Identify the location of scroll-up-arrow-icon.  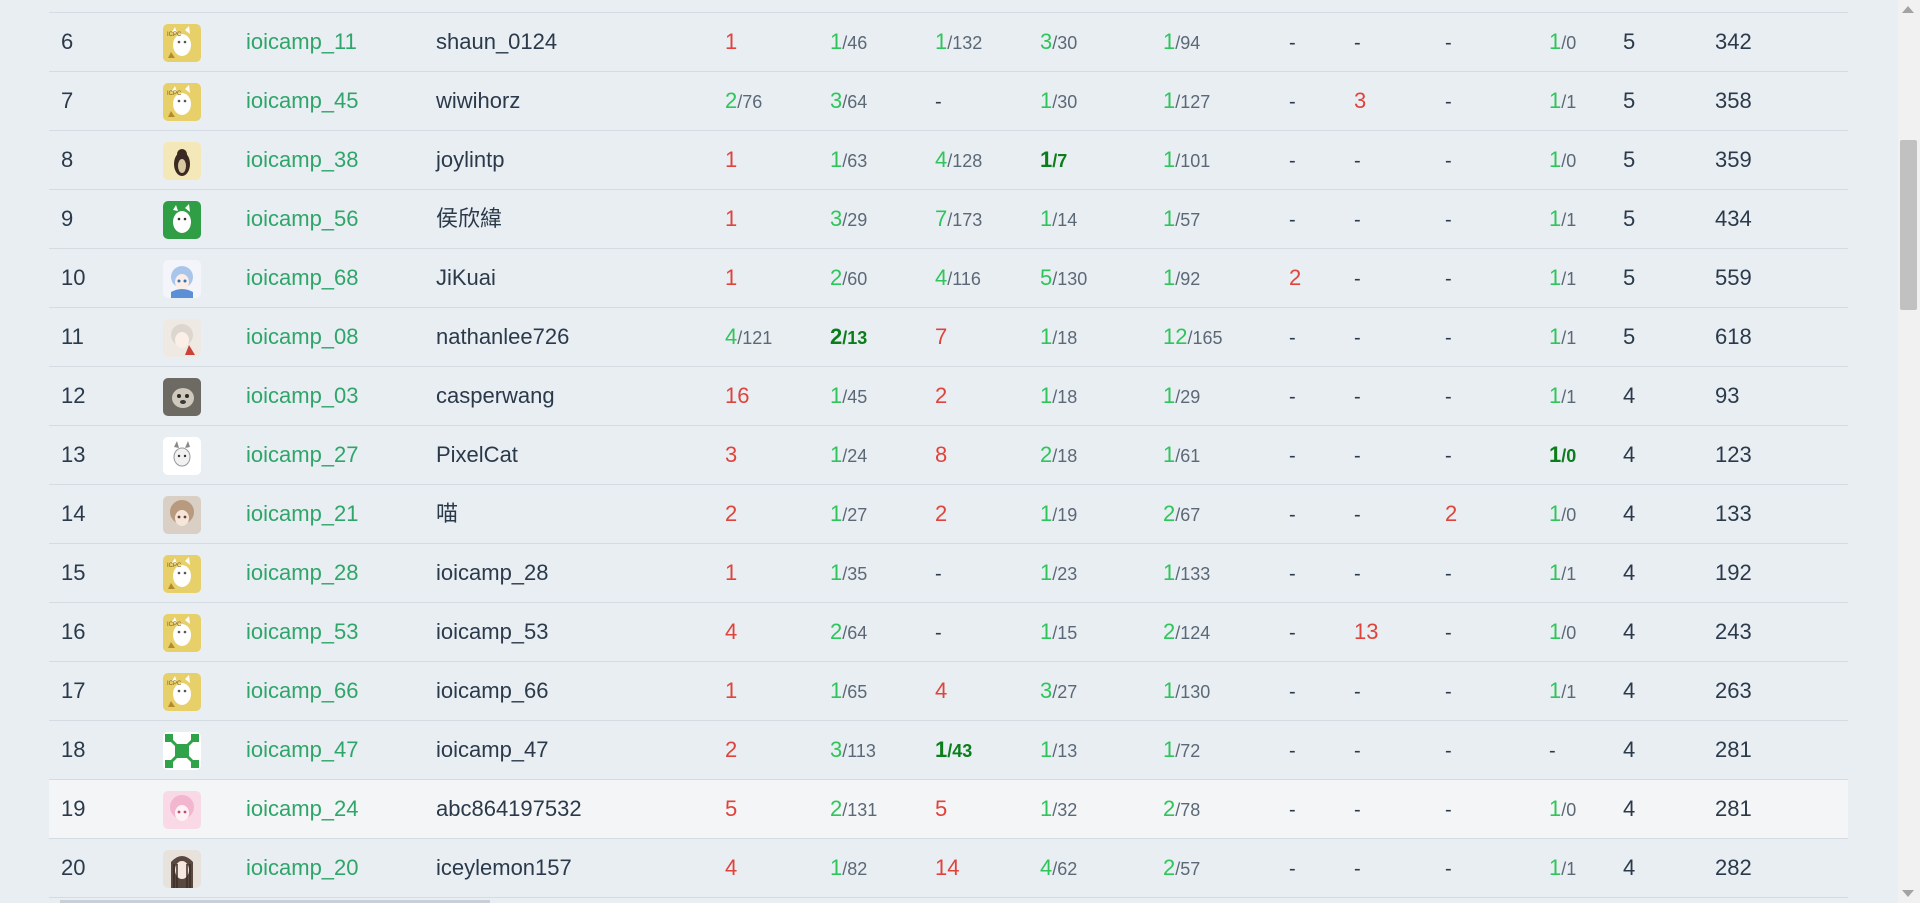
(1908, 9).